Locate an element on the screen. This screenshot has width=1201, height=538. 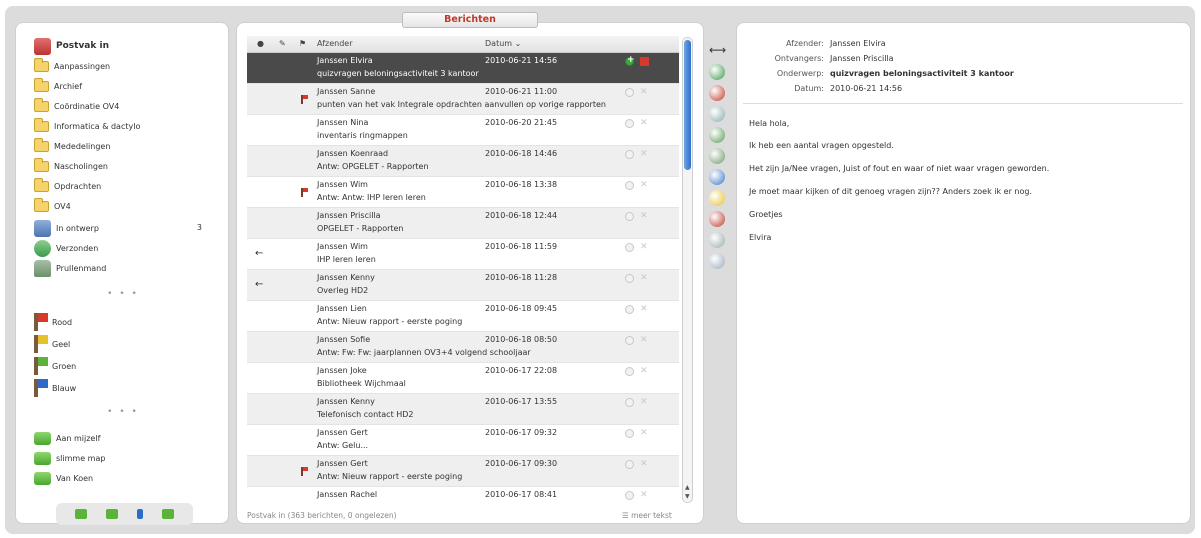
to-value: Janssen Priscilla is located at coordinates (862, 58).